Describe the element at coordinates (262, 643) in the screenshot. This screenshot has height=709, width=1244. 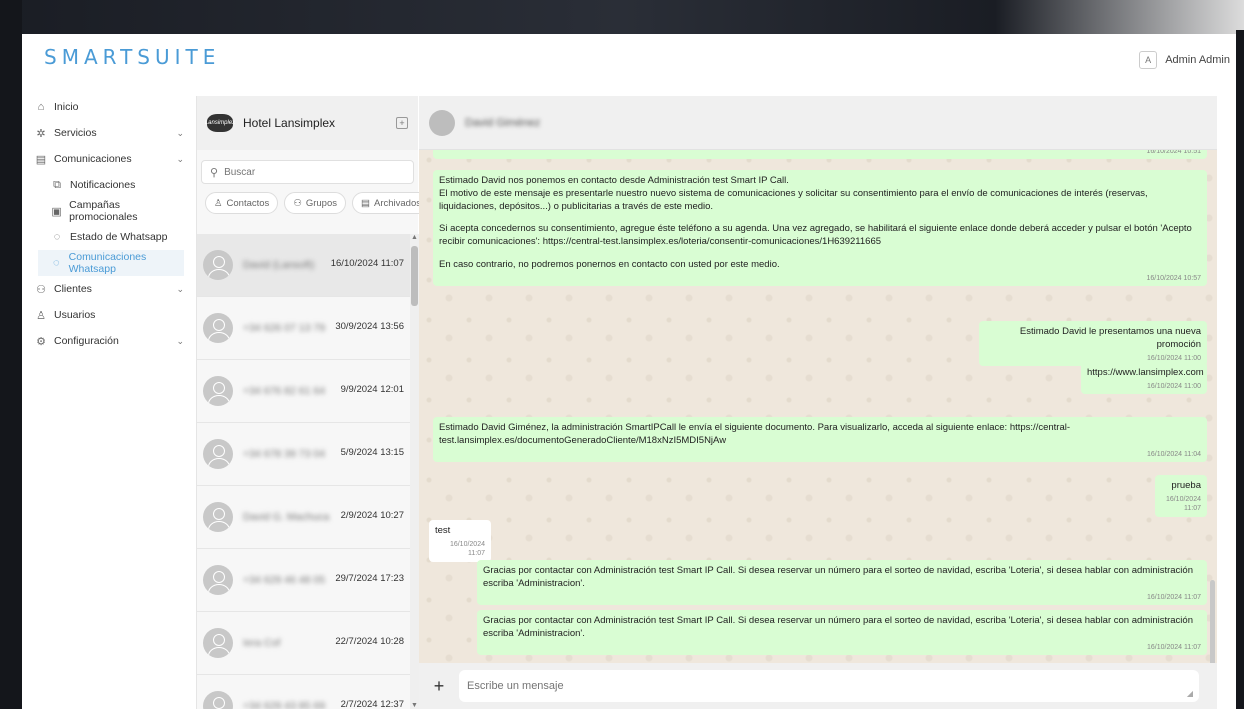
I see `contact-name: Iera Cof` at that location.